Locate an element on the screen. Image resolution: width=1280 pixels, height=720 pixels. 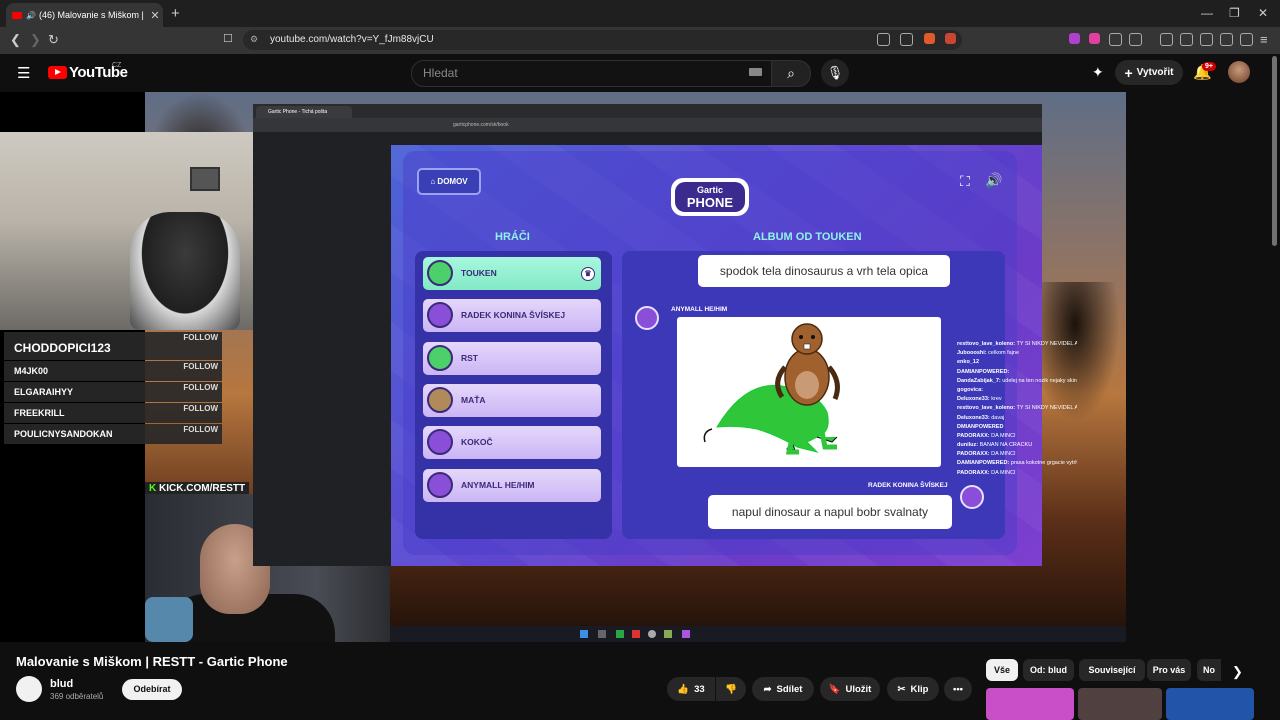
dislike-button: 👎 is located at coordinates (731, 689).